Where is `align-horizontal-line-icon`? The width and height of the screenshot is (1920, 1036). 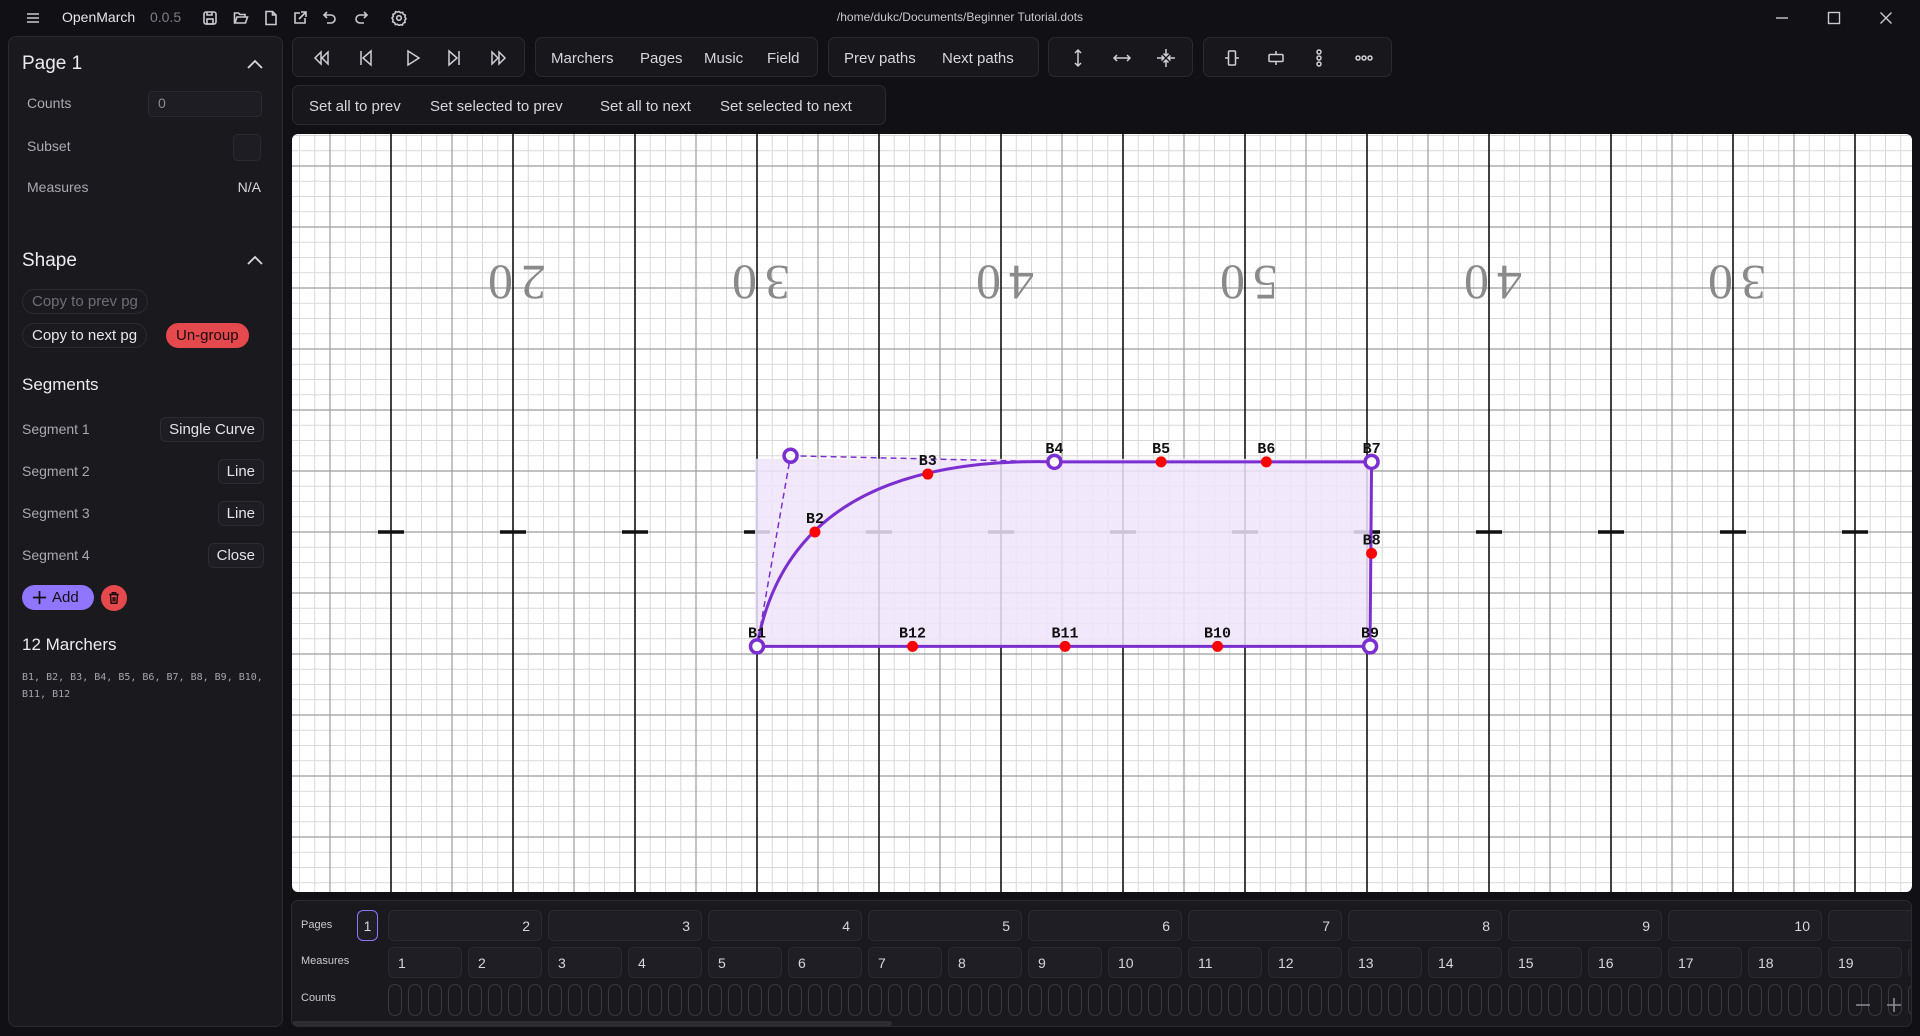
align-horizontal-line-icon is located at coordinates (1276, 58).